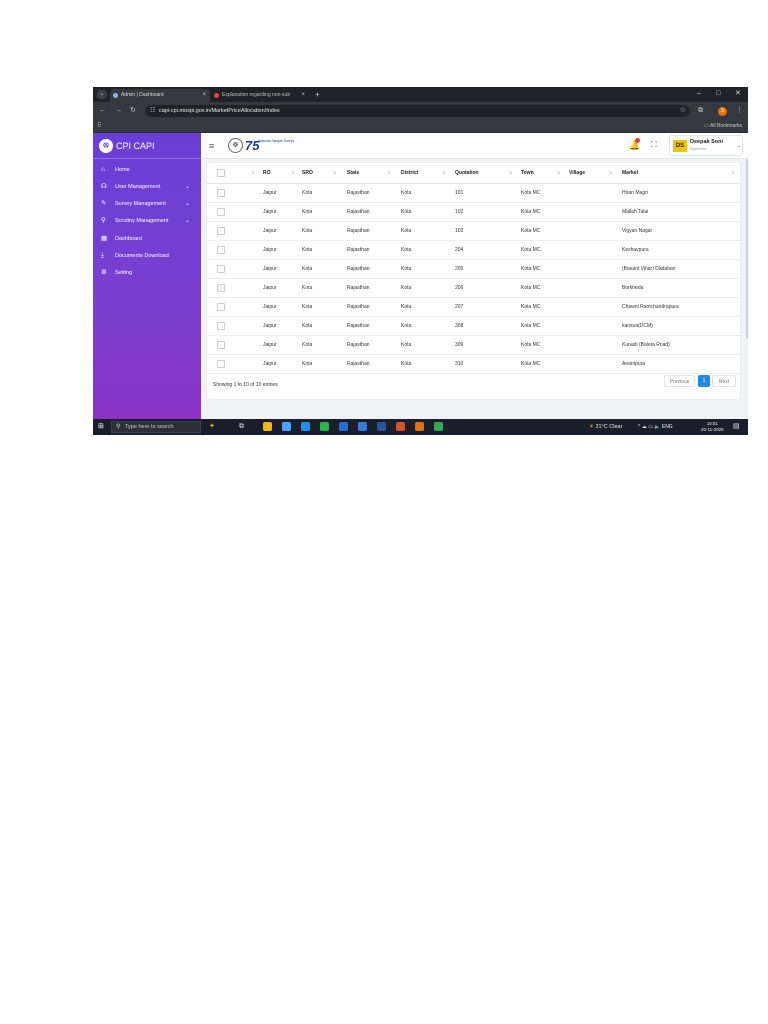 This screenshot has height=1024, width=768. Describe the element at coordinates (211, 146) in the screenshot. I see `hamburger-menu-icon: ≡` at that location.